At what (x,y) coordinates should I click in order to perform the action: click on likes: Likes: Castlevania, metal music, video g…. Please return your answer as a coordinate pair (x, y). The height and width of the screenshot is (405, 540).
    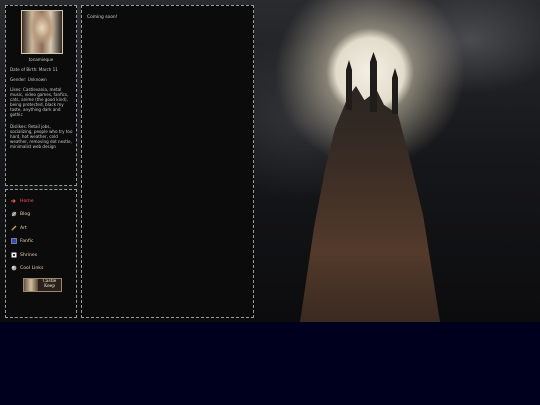
    Looking at the image, I should click on (39, 102).